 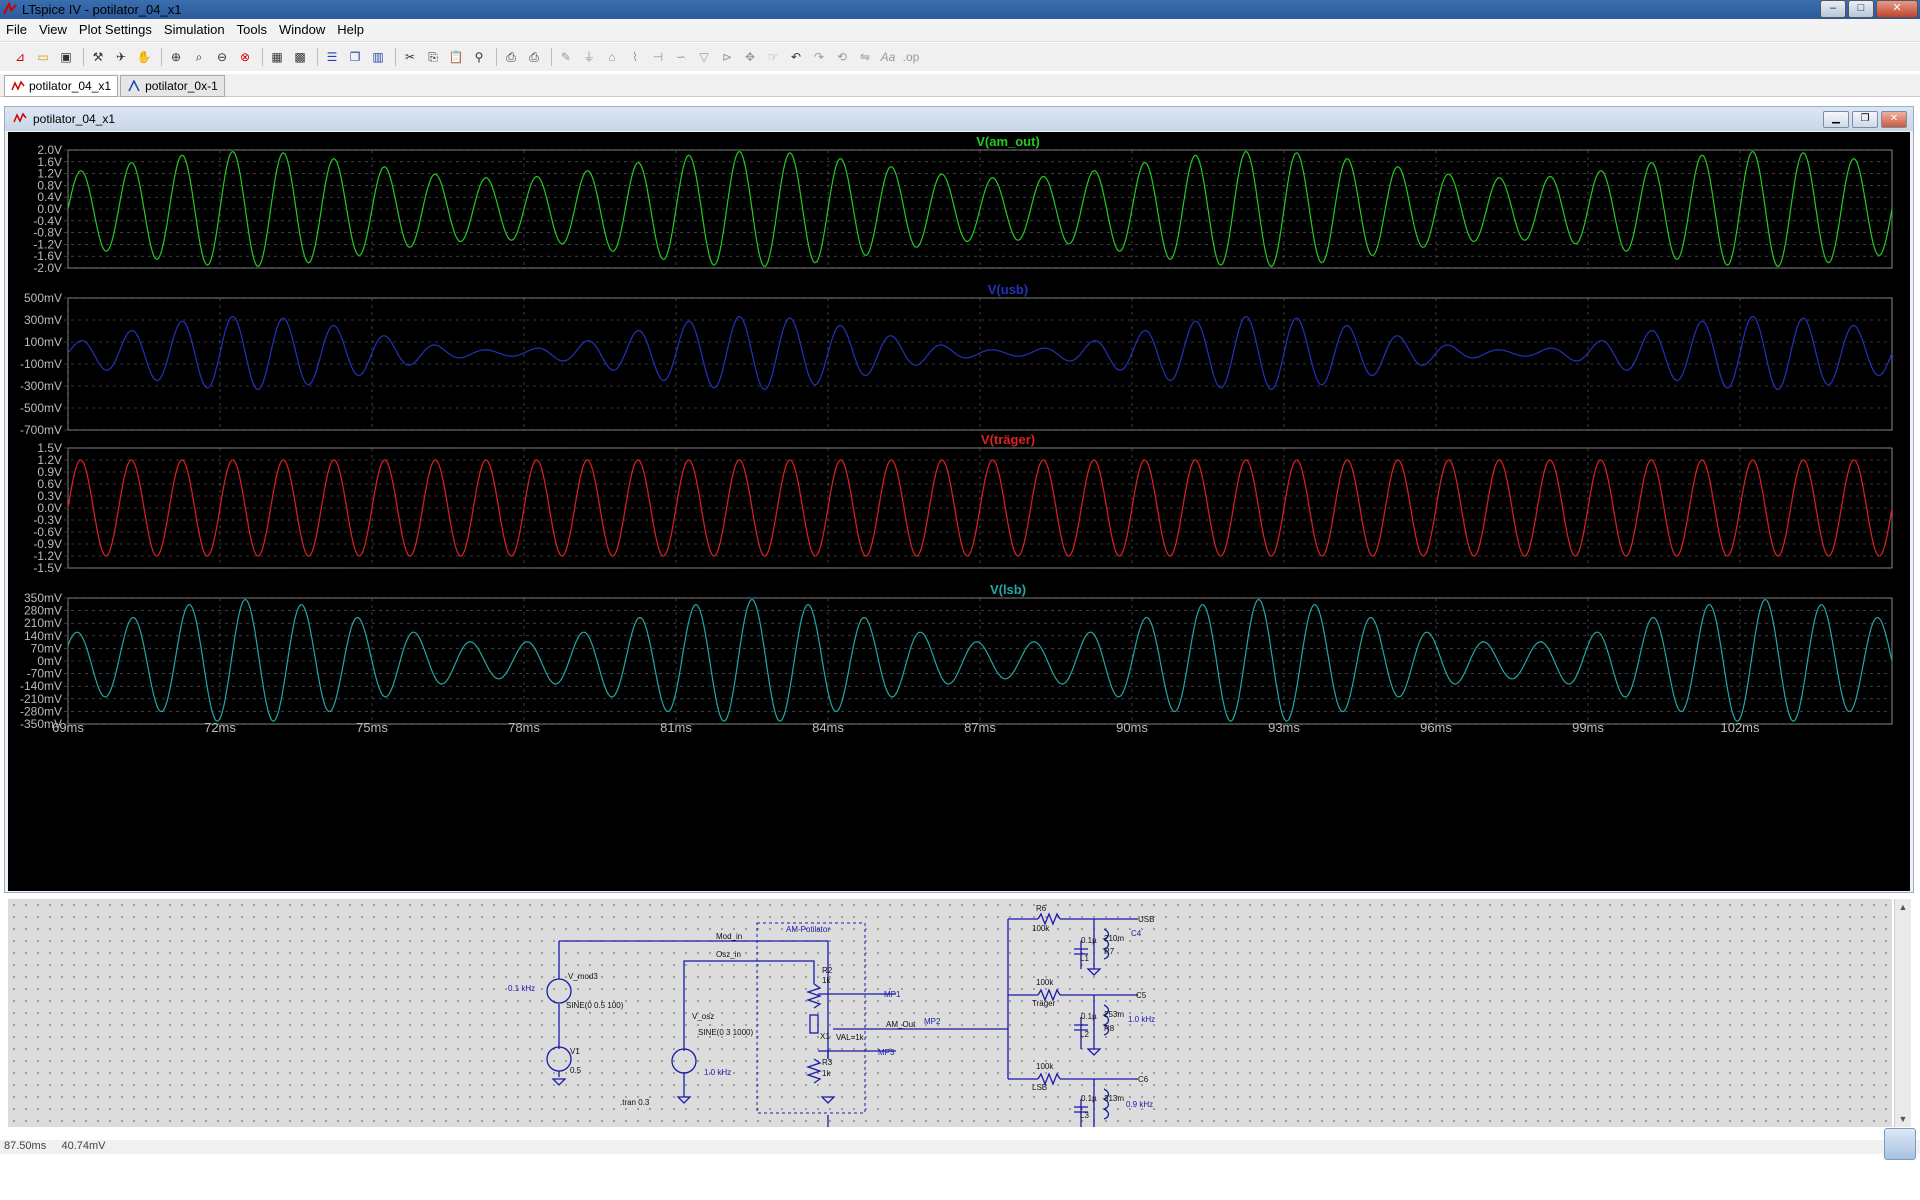 I want to click on trace-line, so click(x=980, y=660).